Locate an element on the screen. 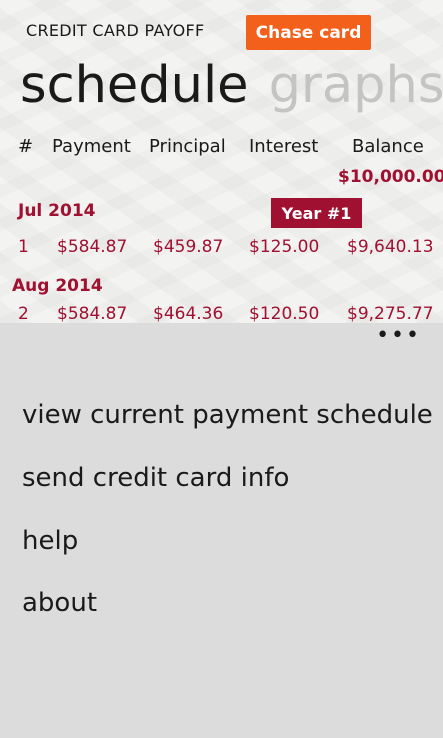 This screenshot has height=738, width=443. row-number: 1 is located at coordinates (23, 247).